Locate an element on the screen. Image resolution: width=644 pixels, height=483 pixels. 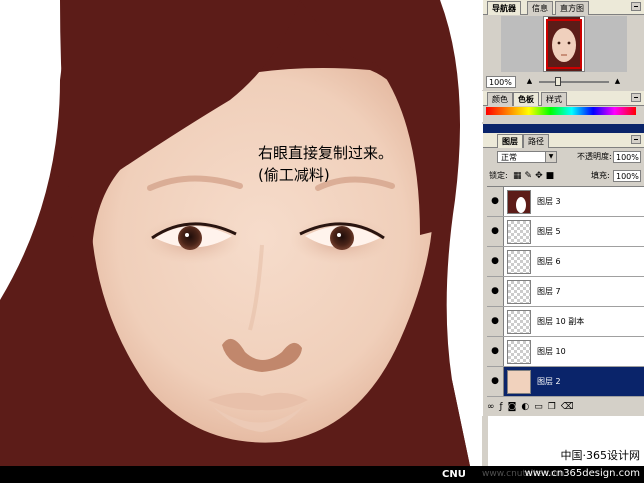
tab-navigator: 导航器 is located at coordinates (504, 8).